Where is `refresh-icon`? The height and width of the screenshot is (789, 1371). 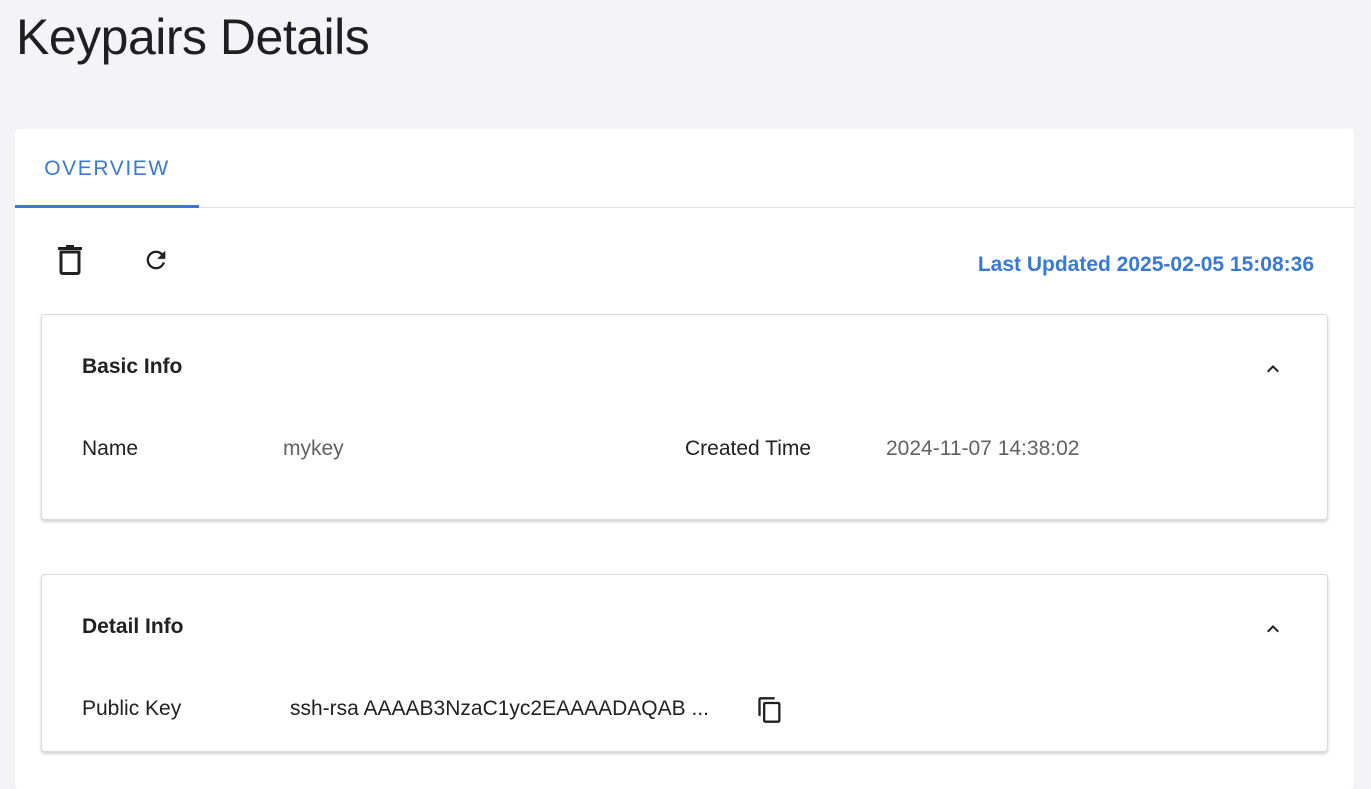
refresh-icon is located at coordinates (156, 260).